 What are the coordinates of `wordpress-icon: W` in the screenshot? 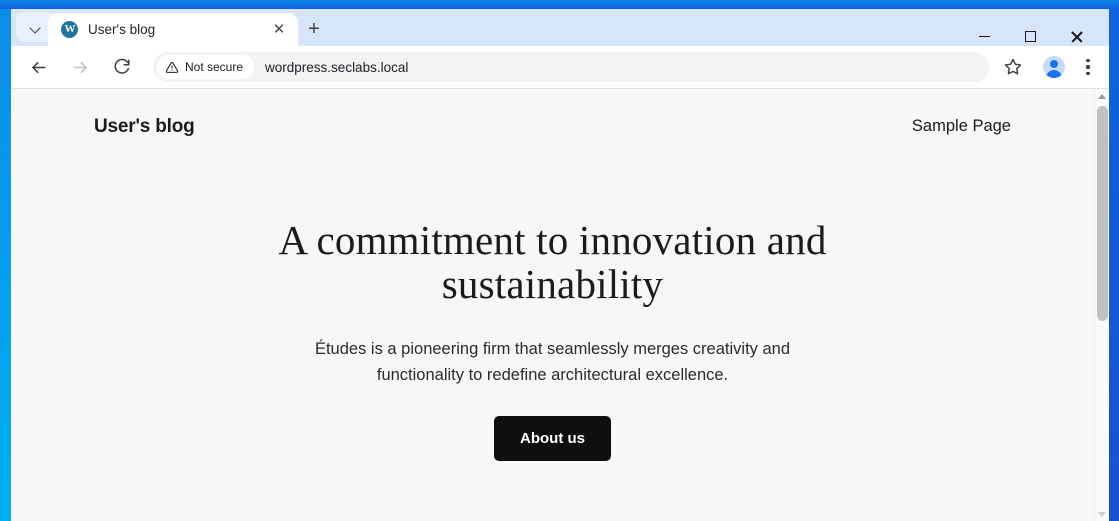 It's located at (69, 29).